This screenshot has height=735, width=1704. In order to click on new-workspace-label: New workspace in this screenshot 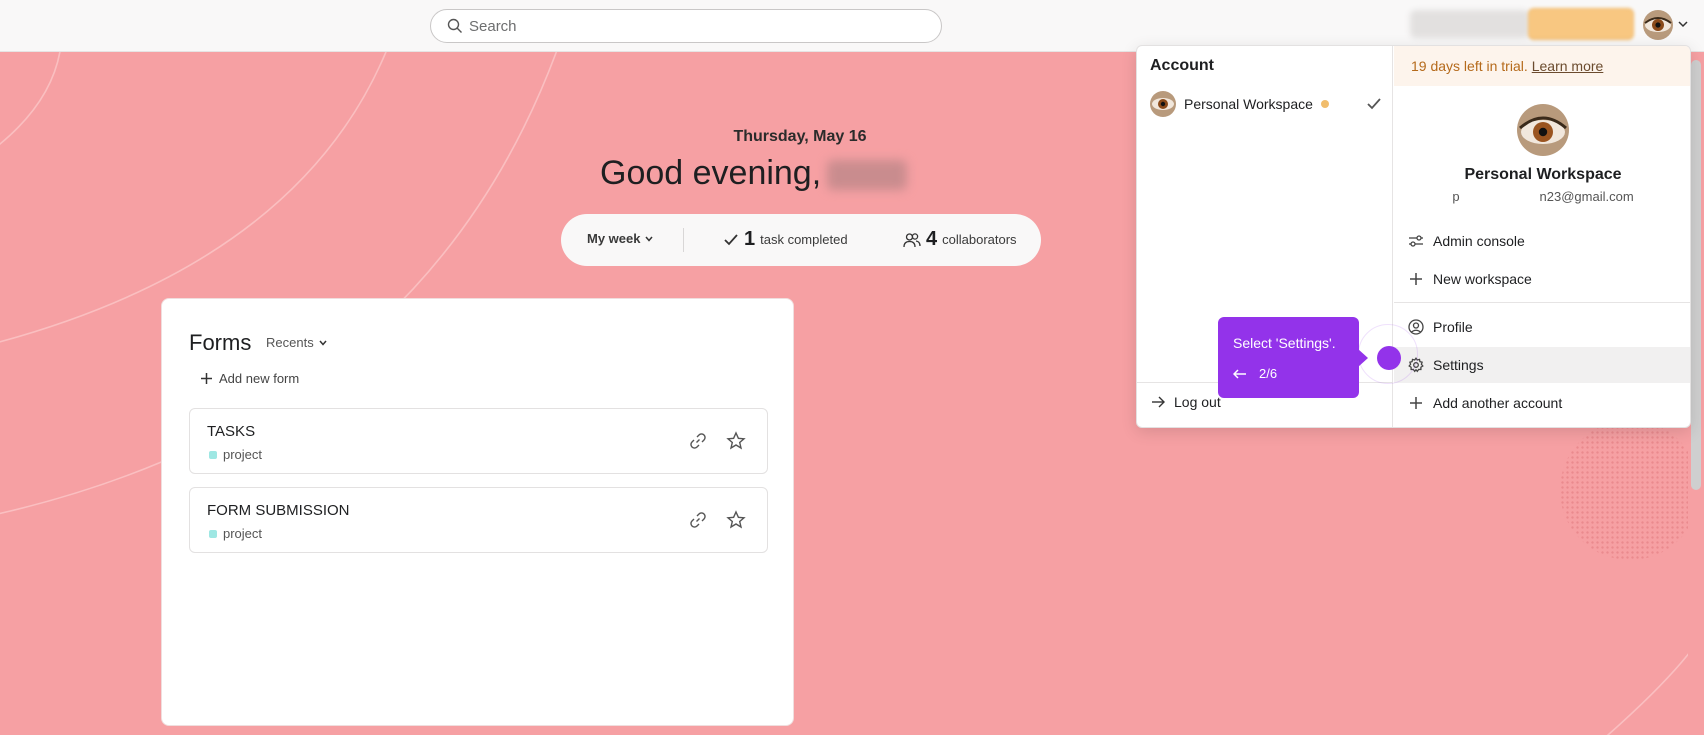, I will do `click(1482, 279)`.